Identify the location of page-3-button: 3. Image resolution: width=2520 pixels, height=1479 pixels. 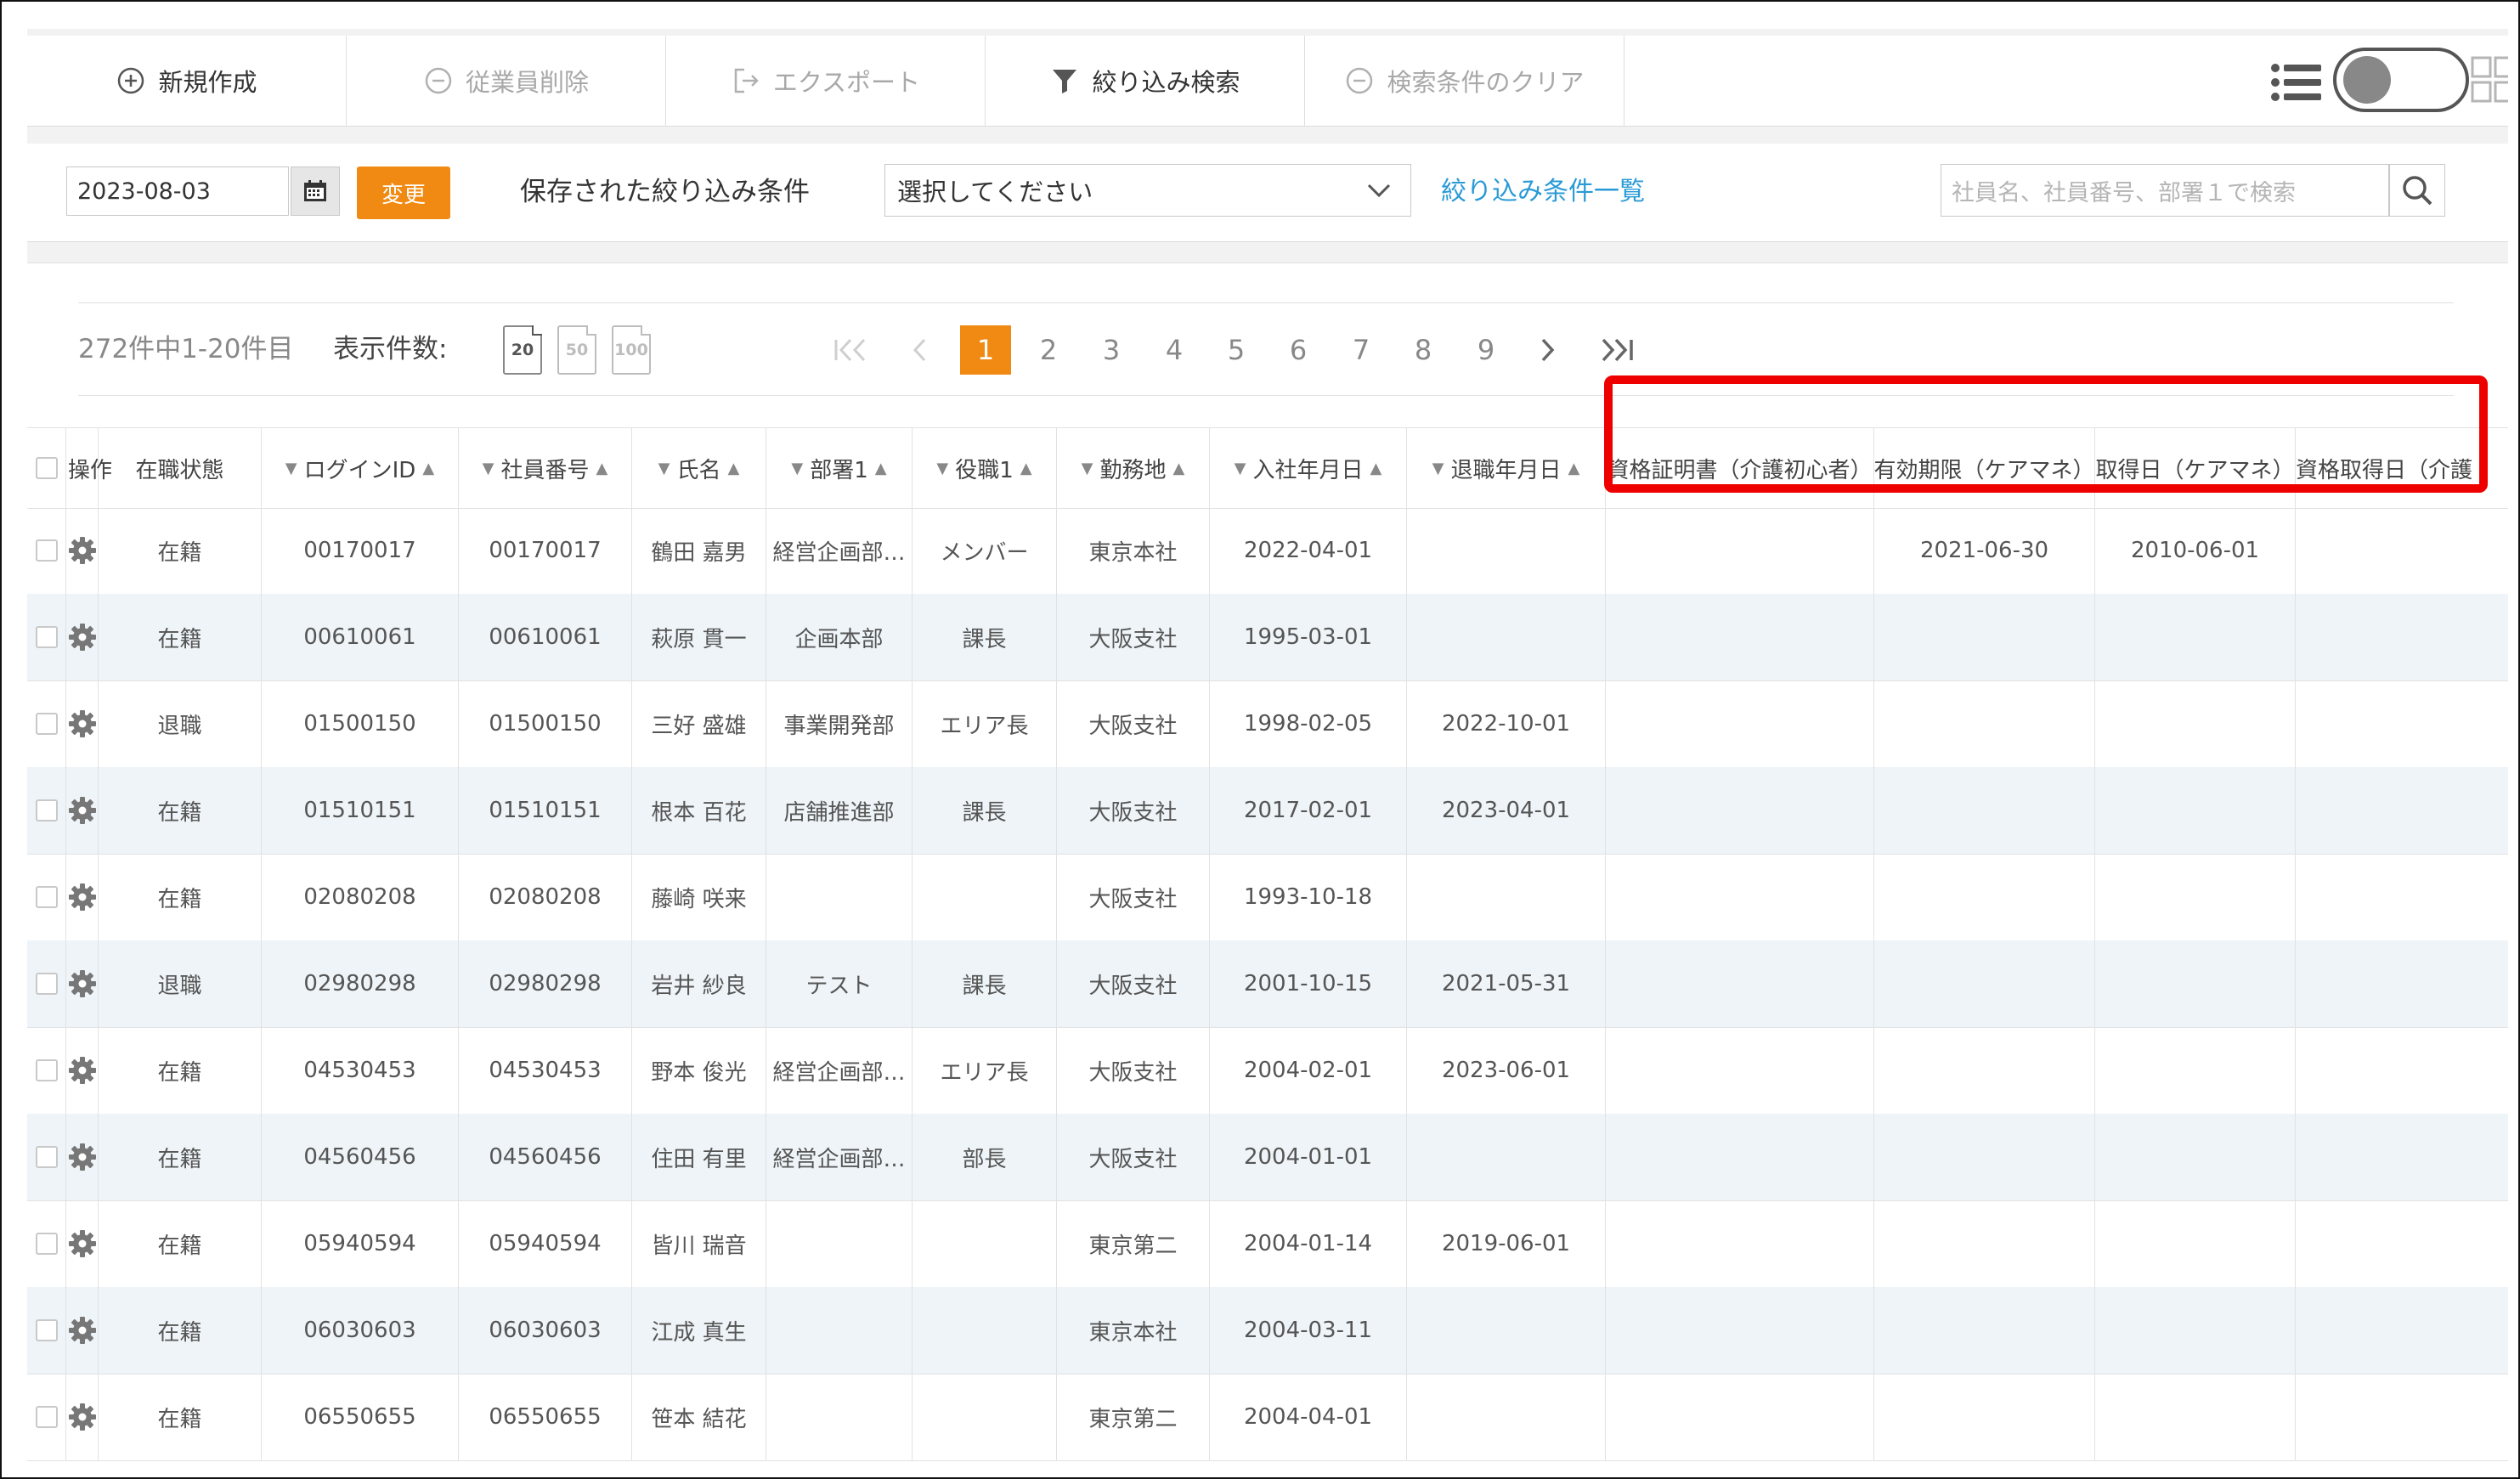
(1111, 350).